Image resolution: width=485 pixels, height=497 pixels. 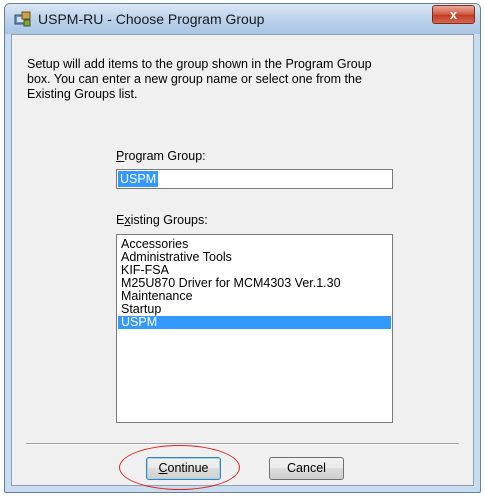 I want to click on window-title: USPM-RU - Choose Program Group, so click(x=151, y=19).